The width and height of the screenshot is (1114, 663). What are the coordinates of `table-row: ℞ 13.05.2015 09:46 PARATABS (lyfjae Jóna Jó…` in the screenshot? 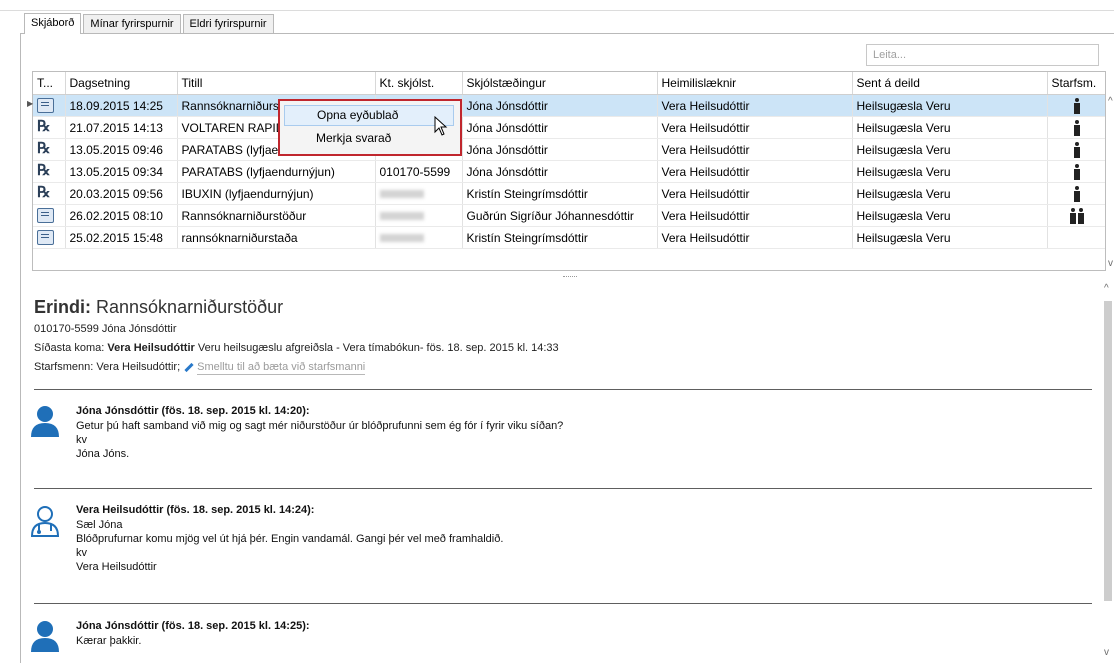 It's located at (569, 149).